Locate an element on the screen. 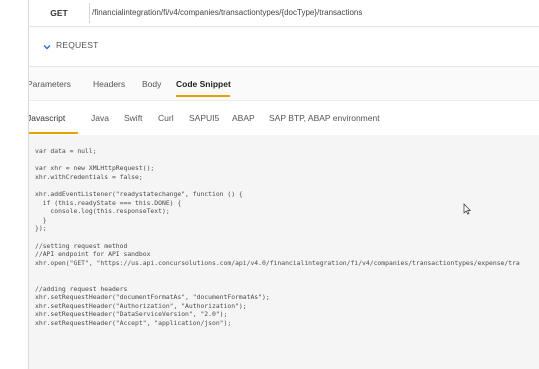 The width and height of the screenshot is (539, 369). code-line: xhr.withCredentials = false; is located at coordinates (89, 176).